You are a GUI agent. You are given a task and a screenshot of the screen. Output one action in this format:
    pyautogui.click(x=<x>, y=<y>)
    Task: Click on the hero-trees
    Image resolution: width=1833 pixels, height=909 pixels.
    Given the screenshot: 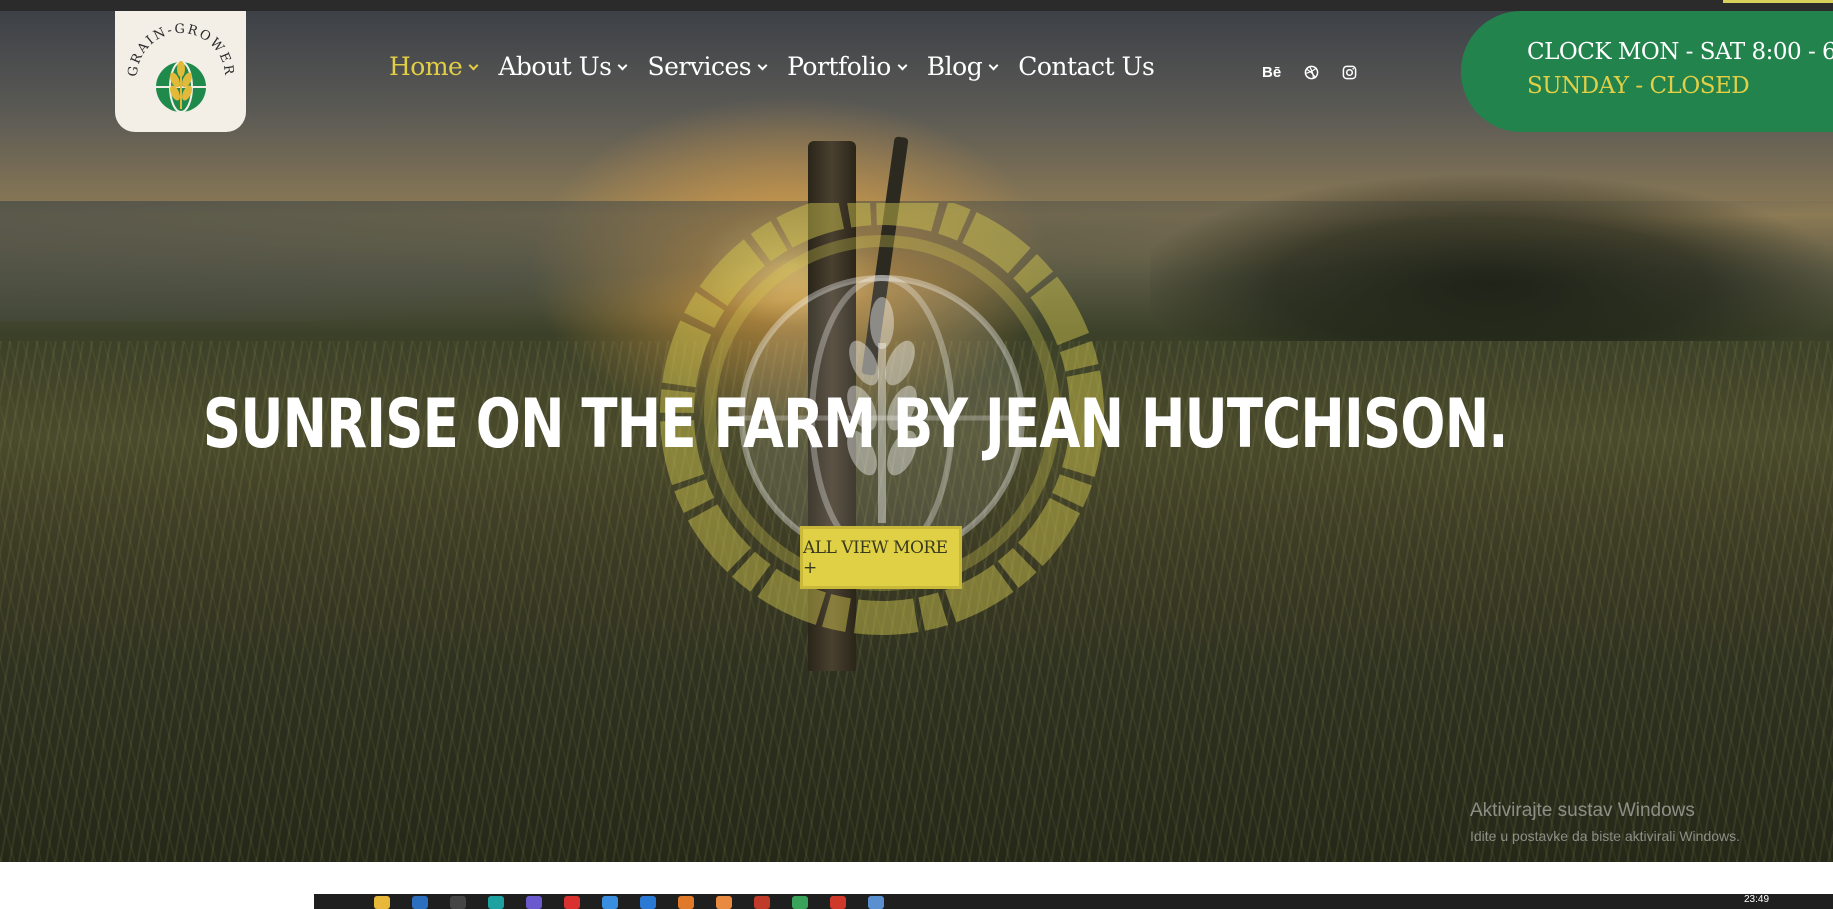 What is the action you would take?
    pyautogui.click(x=1491, y=246)
    